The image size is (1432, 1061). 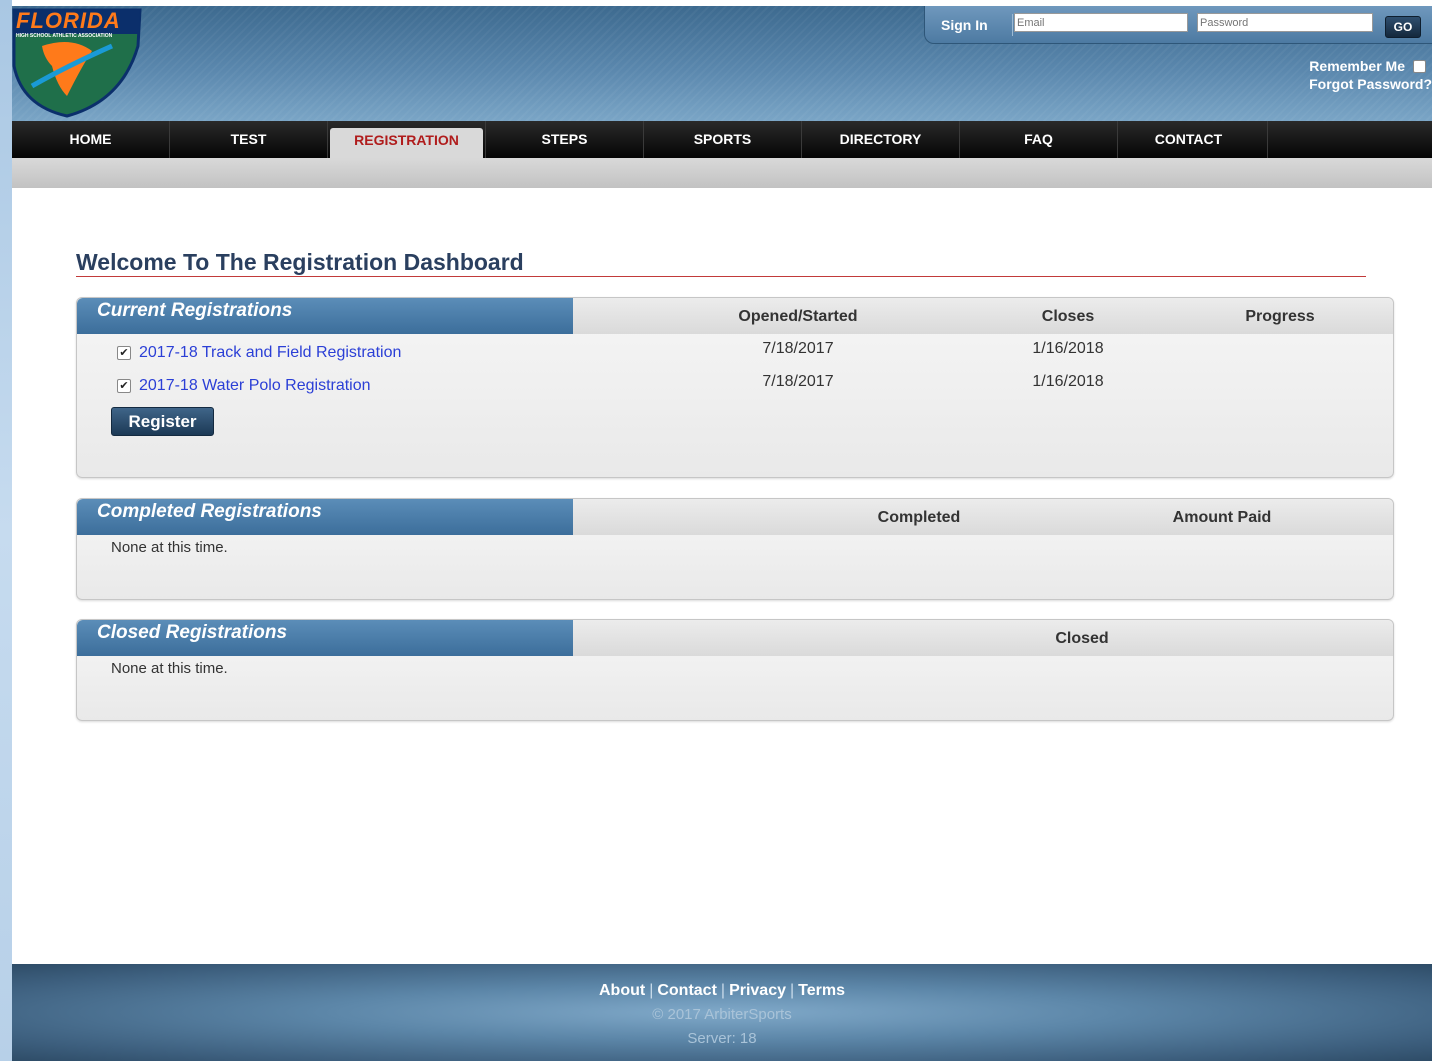 I want to click on nav-item-home: HOME, so click(x=91, y=139).